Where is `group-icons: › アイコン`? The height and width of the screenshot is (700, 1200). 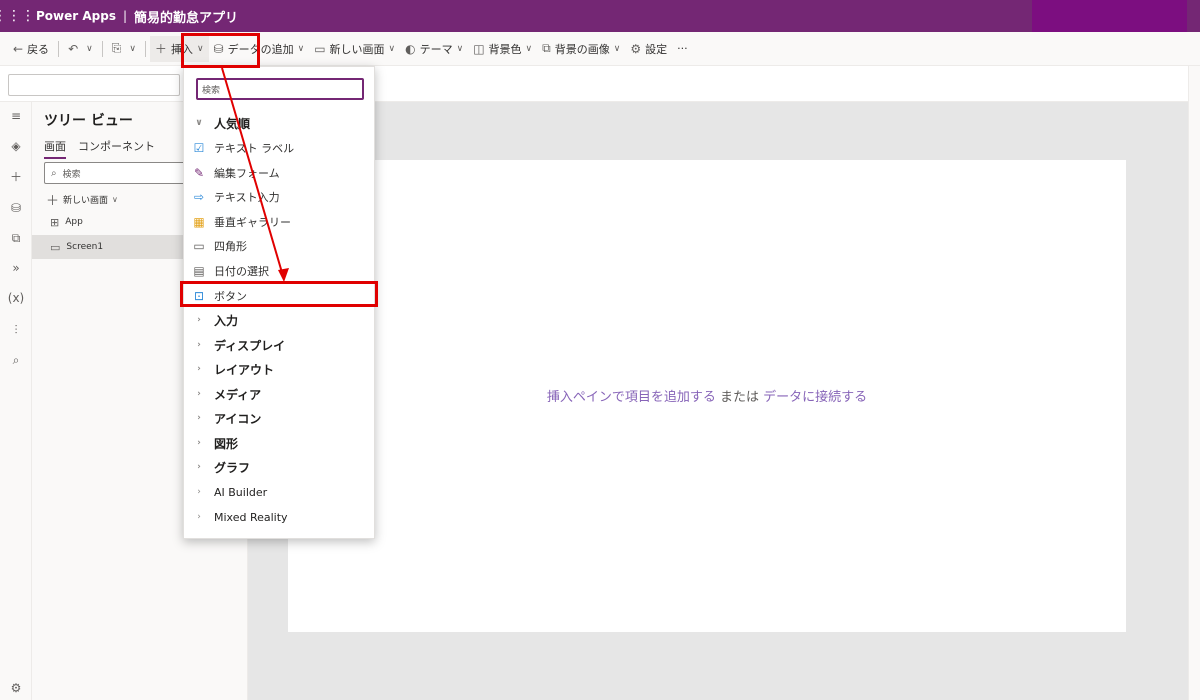
group-icons: › アイコン is located at coordinates (279, 418).